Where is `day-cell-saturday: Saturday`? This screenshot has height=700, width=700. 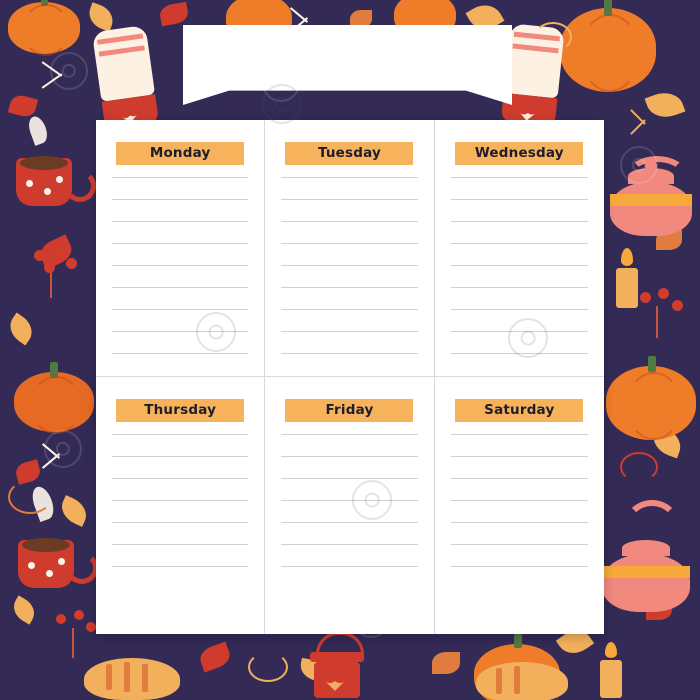
day-cell-saturday: Saturday is located at coordinates (519, 505).